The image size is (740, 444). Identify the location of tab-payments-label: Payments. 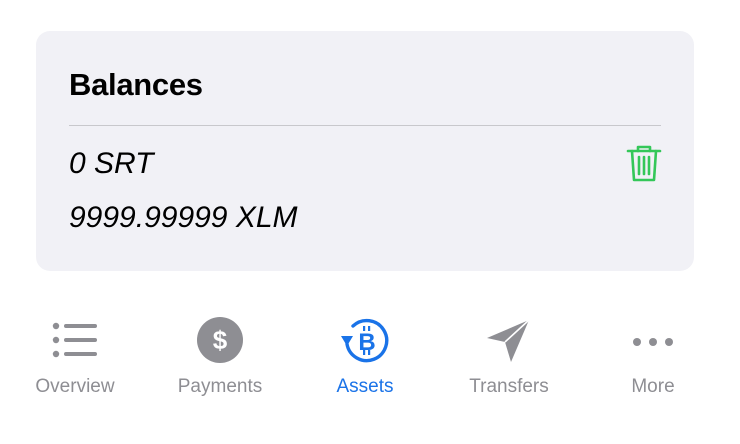
(220, 386).